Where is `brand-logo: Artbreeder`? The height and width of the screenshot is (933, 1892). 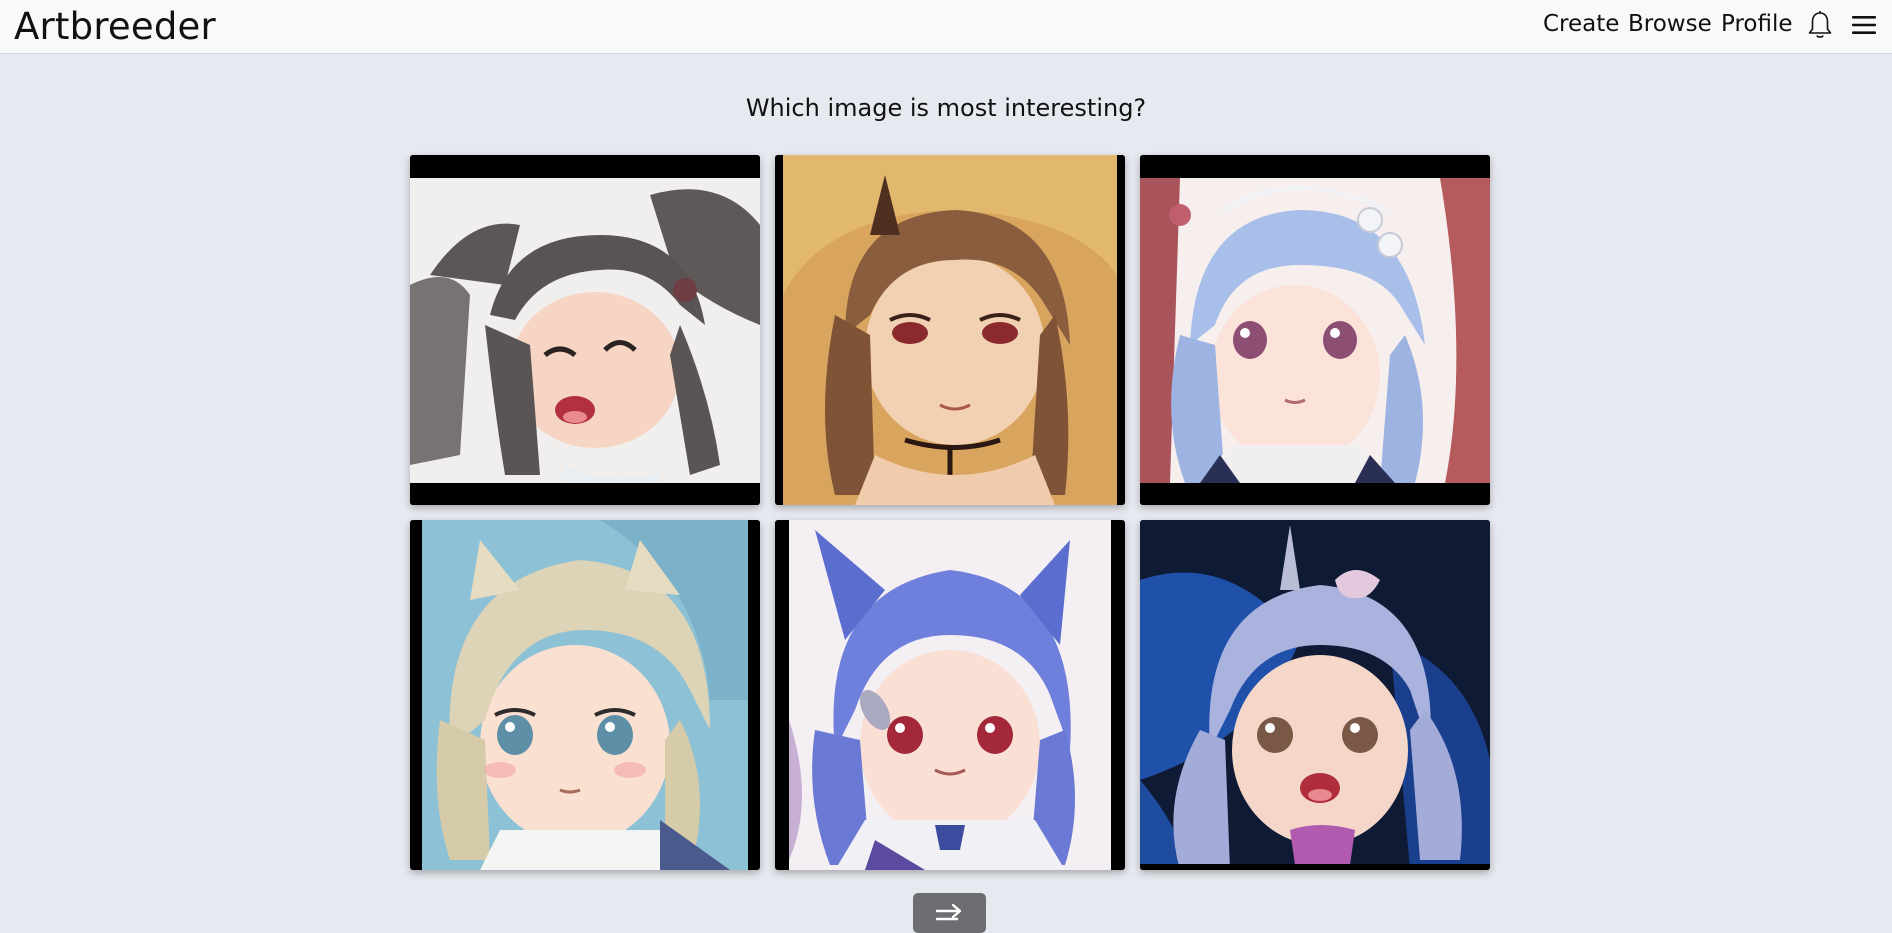 brand-logo: Artbreeder is located at coordinates (115, 26).